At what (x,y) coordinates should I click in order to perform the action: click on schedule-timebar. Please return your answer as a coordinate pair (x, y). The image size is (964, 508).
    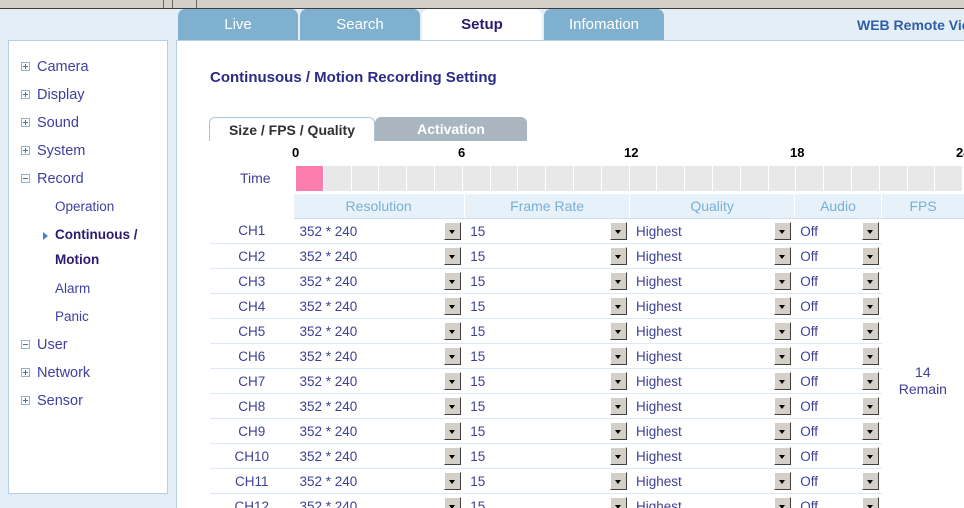
    Looking at the image, I should click on (629, 178).